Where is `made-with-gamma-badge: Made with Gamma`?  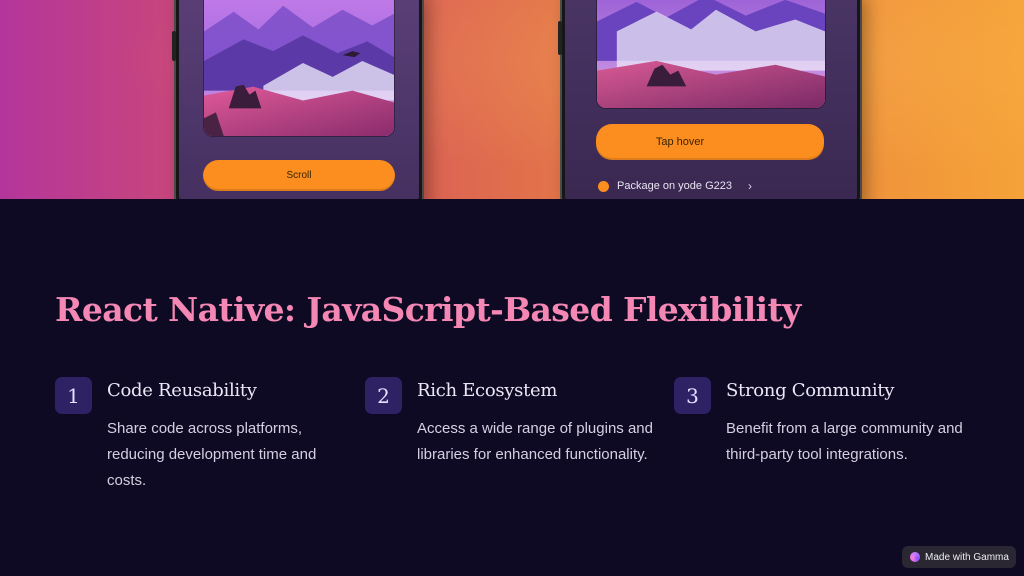 made-with-gamma-badge: Made with Gamma is located at coordinates (959, 557).